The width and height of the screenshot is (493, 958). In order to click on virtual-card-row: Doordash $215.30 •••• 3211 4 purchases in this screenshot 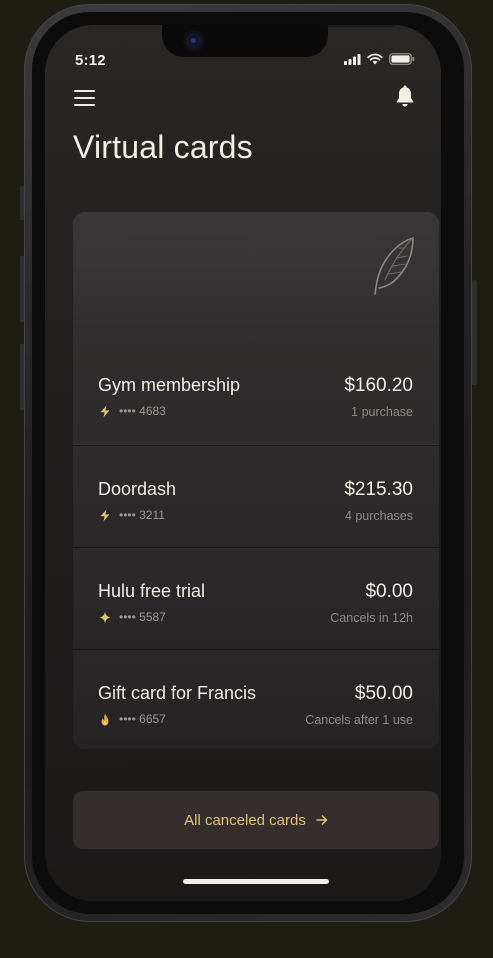, I will do `click(256, 496)`.